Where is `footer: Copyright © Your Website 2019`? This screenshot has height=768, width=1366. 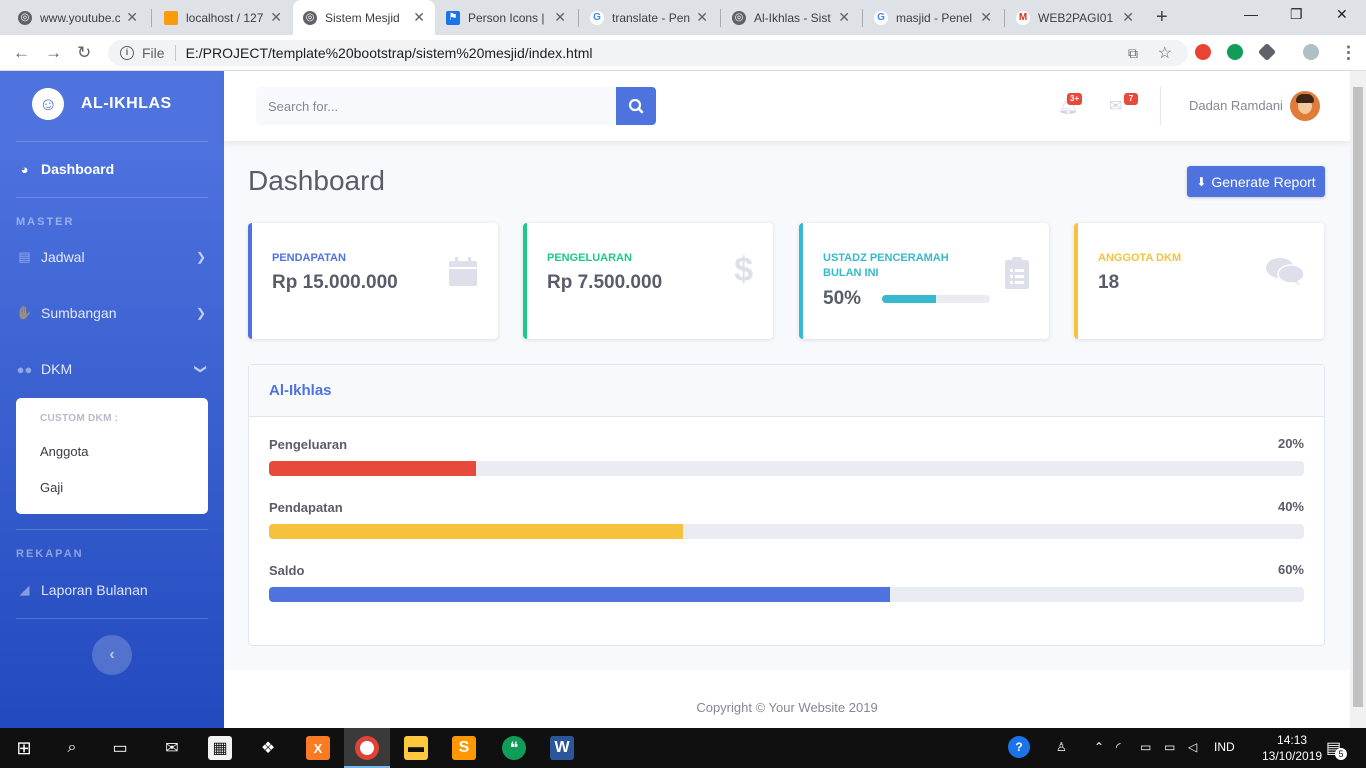
footer: Copyright © Your Website 2019 is located at coordinates (787, 699).